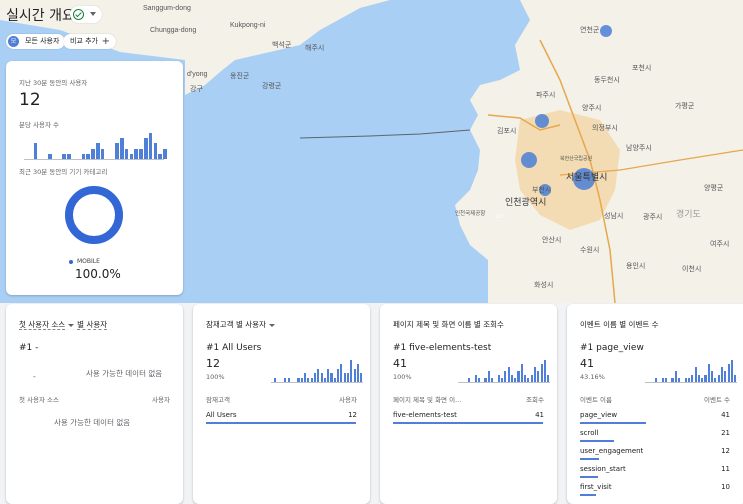  I want to click on map-label: 연천군, so click(590, 29).